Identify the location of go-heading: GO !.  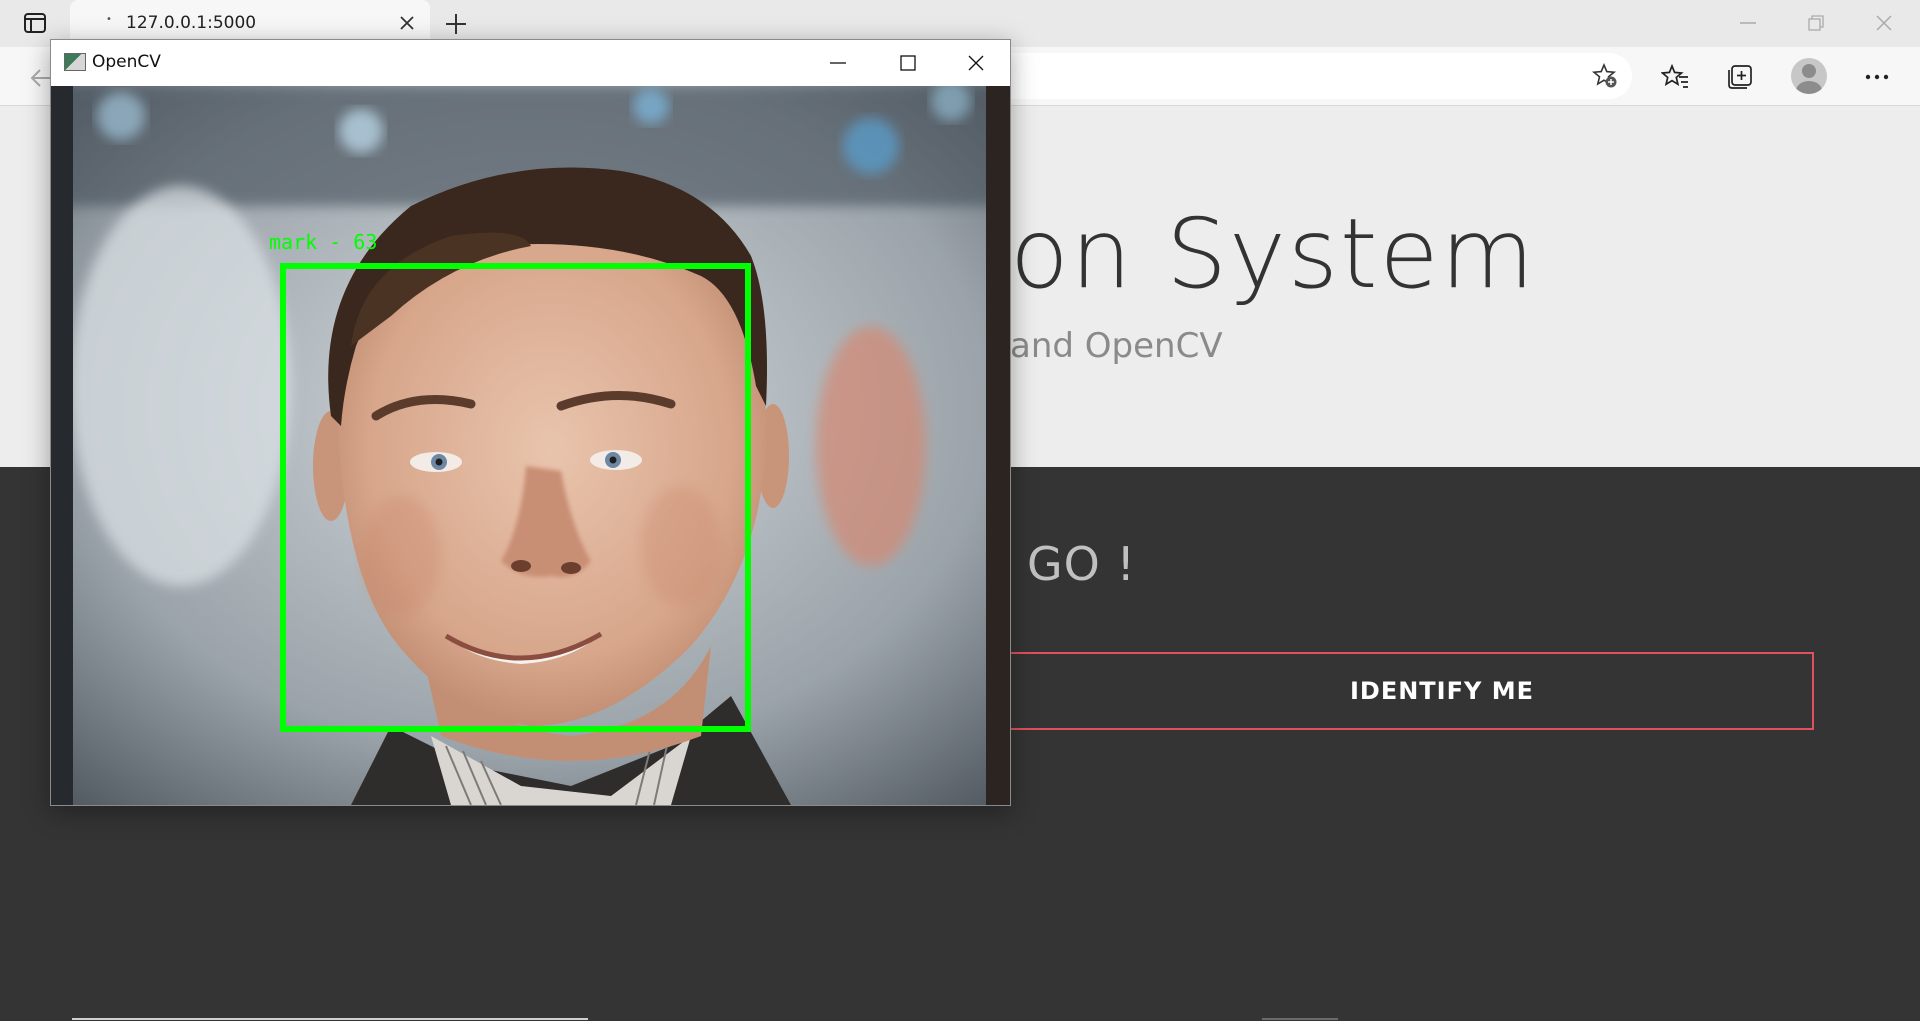
(1081, 564).